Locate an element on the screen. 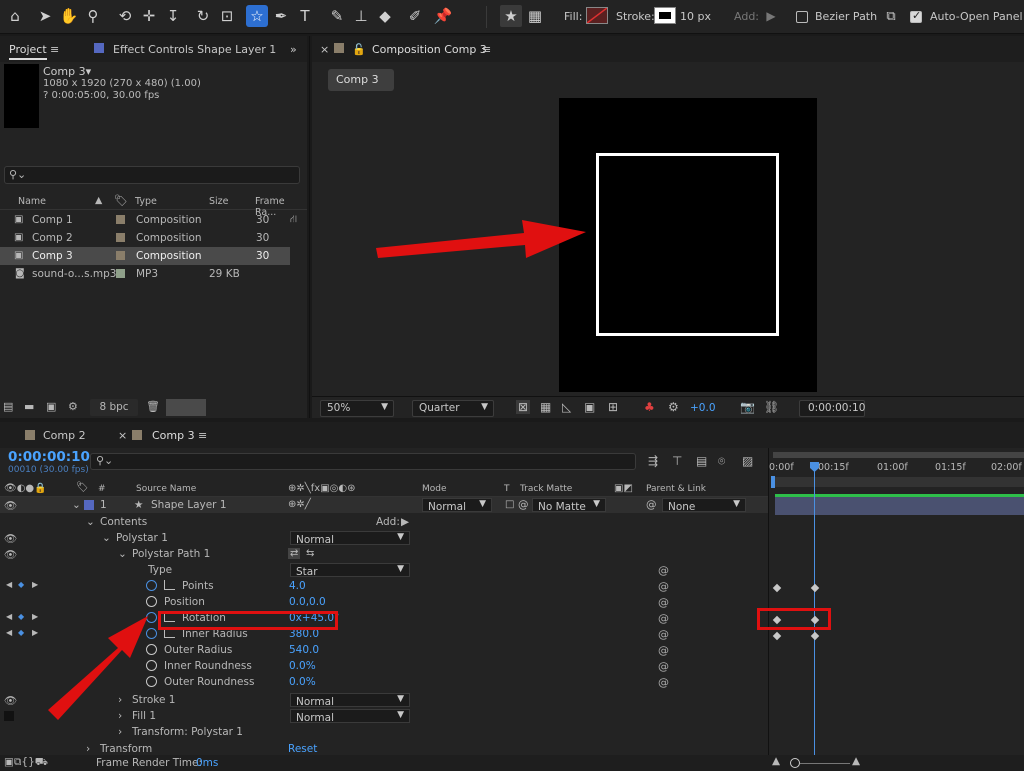 Image resolution: width=1024 pixels, height=771 pixels. project-settings-icon: ⚙ is located at coordinates (73, 406).